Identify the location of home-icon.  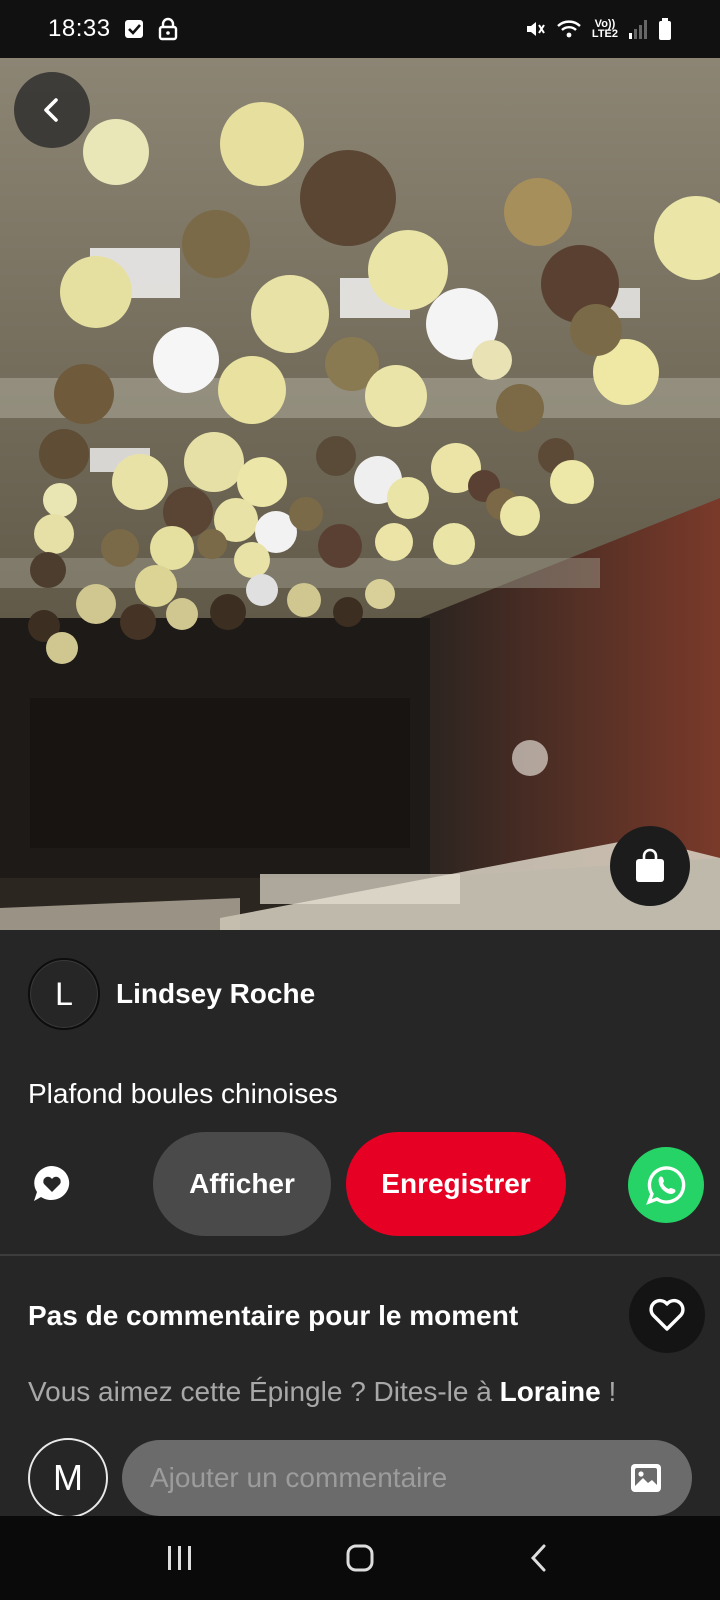
(360, 1558).